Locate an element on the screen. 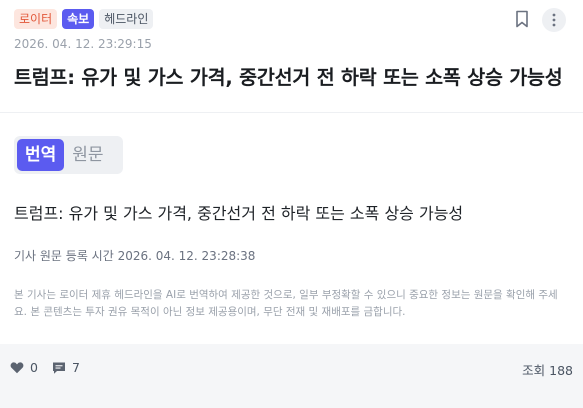 The image size is (583, 408). category-tag: 헤드라인 is located at coordinates (126, 19).